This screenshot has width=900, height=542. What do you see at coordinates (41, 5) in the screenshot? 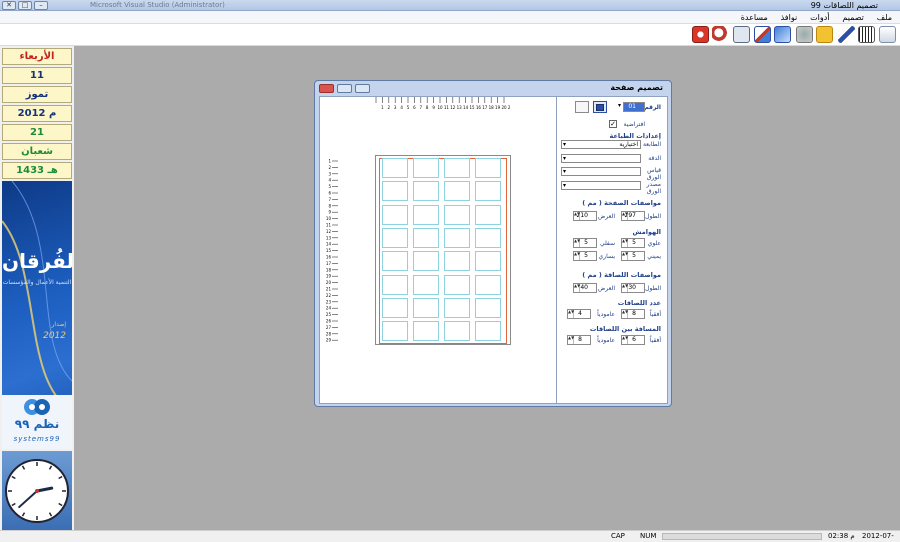
I see `minimize-window-button: –` at bounding box center [41, 5].